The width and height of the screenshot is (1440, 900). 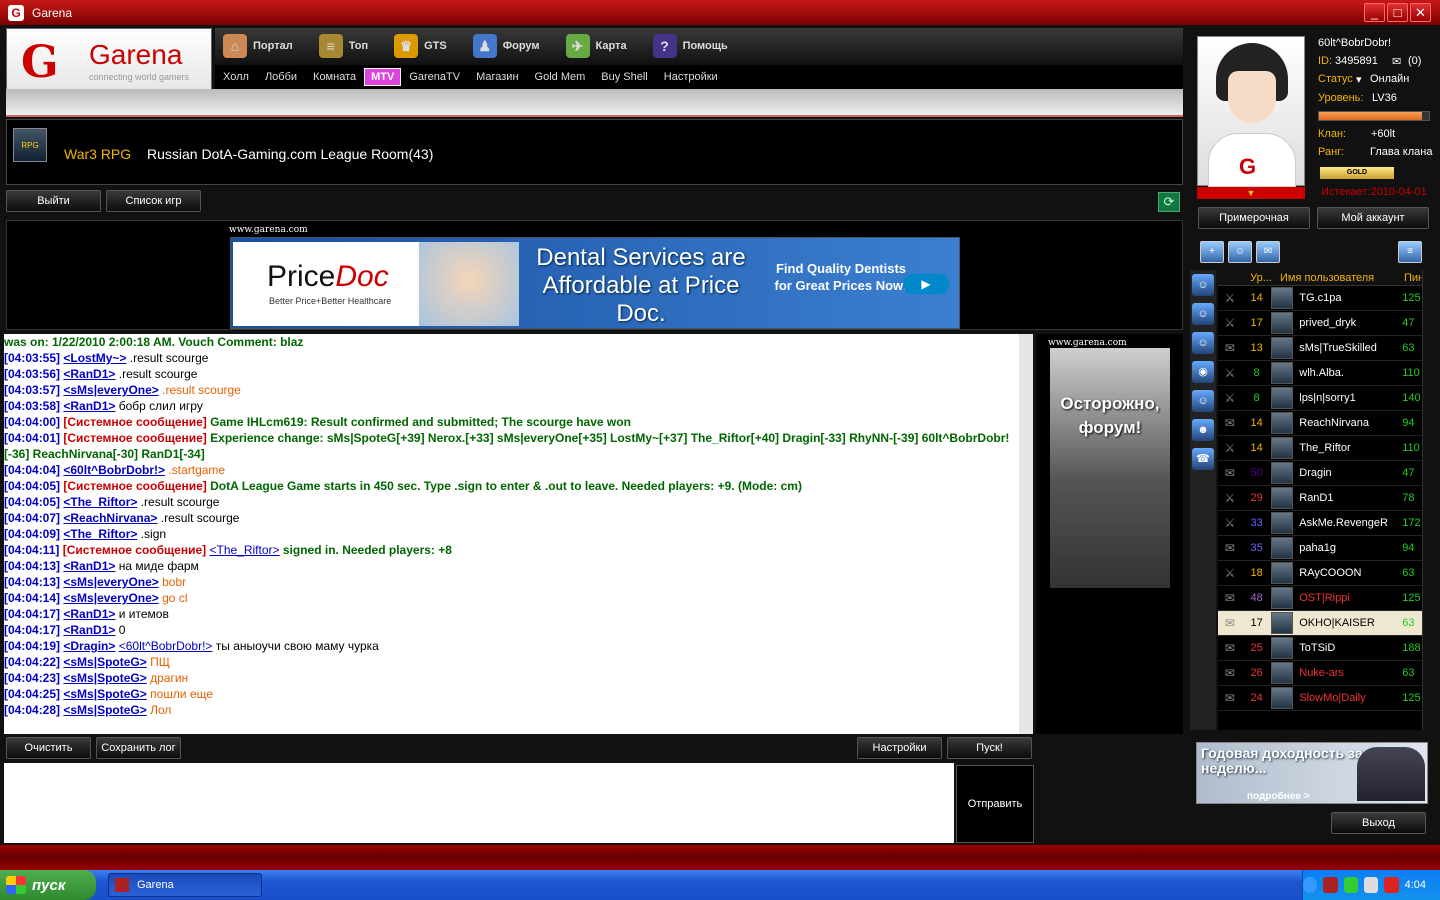 I want to click on user-row: ✉ 50 Dragin 47, so click(x=1320, y=473).